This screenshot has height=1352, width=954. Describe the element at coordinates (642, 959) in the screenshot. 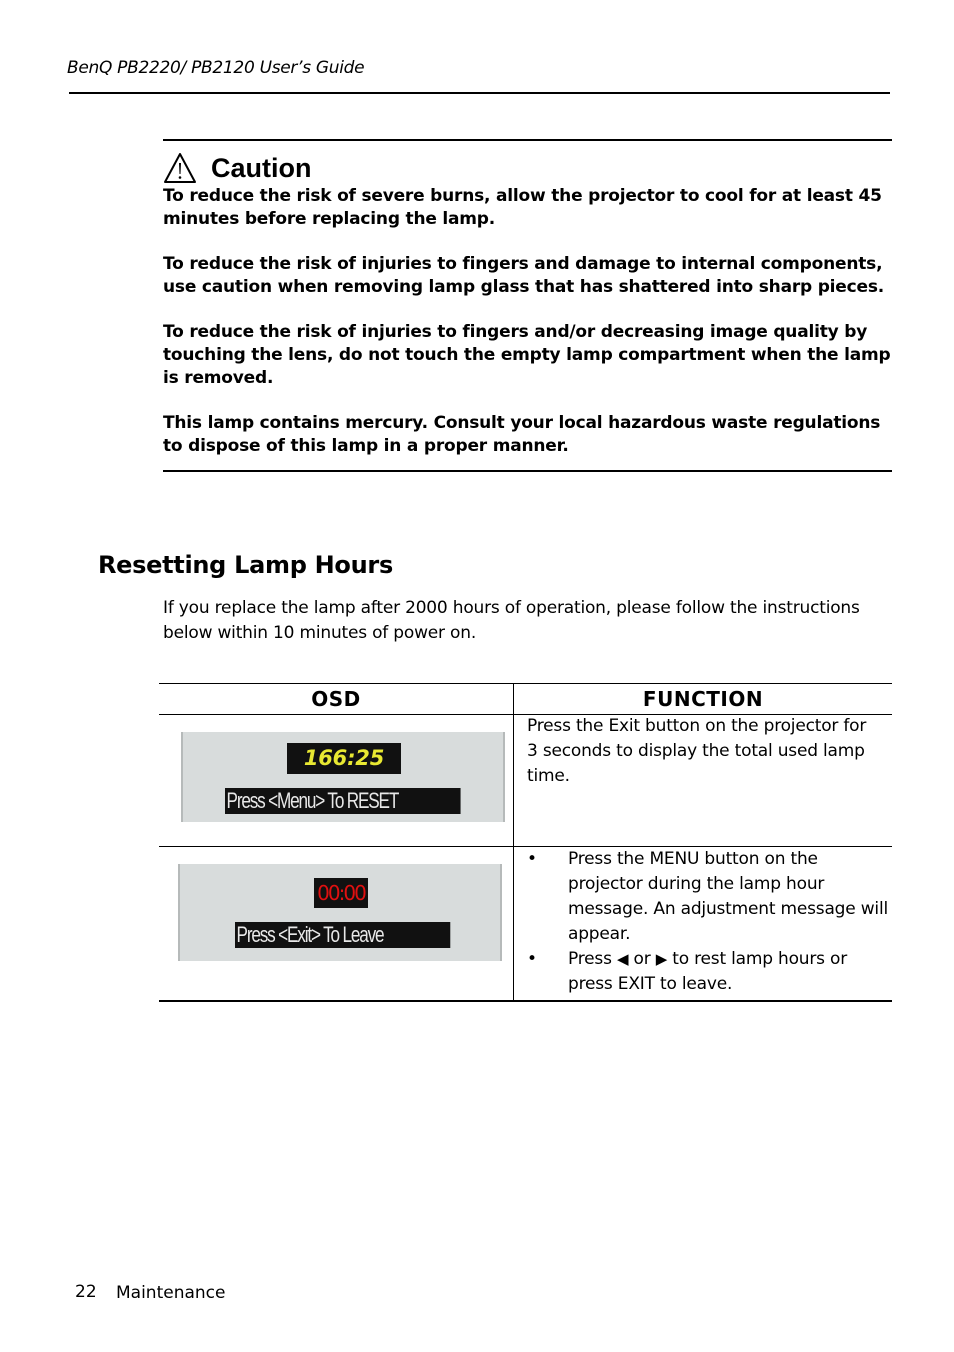

I see `list-item-text: or` at that location.